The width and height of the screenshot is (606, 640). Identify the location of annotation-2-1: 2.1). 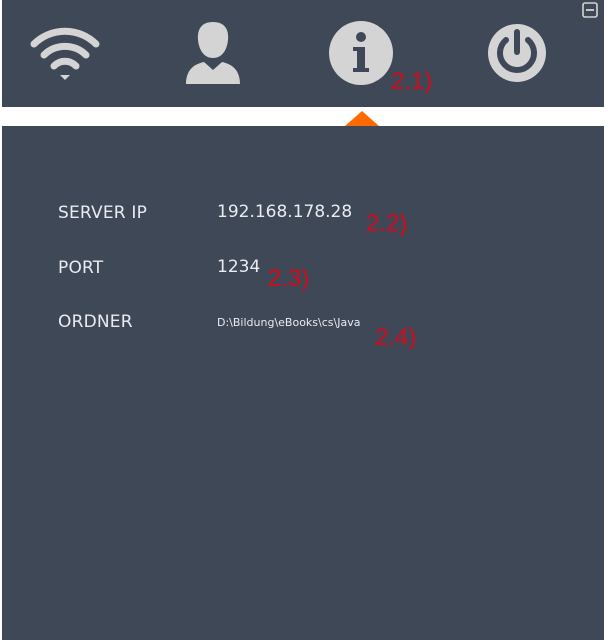
(412, 81).